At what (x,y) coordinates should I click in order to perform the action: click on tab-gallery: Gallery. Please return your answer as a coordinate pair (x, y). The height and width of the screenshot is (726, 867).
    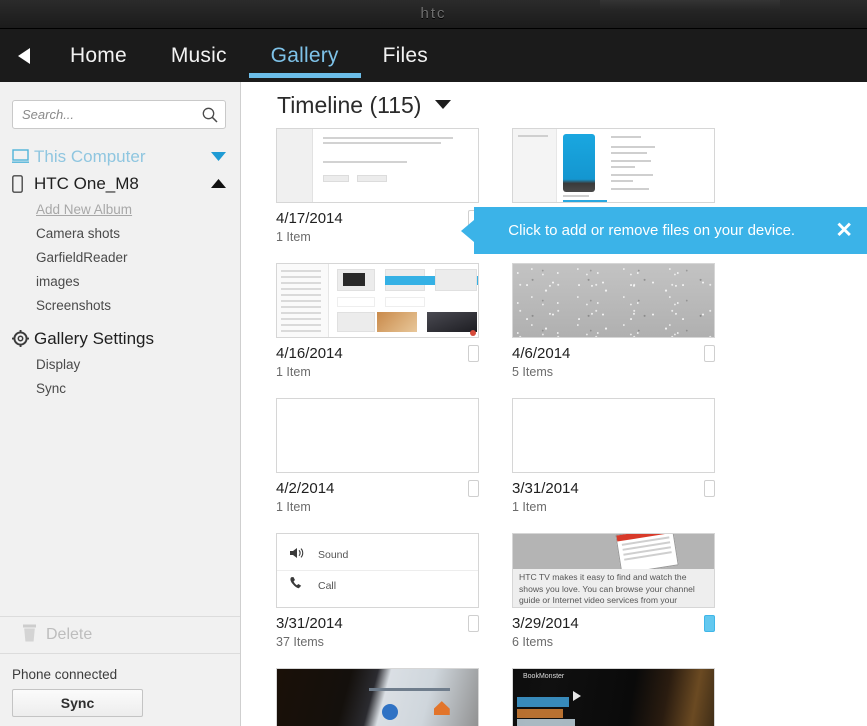
    Looking at the image, I should click on (304, 55).